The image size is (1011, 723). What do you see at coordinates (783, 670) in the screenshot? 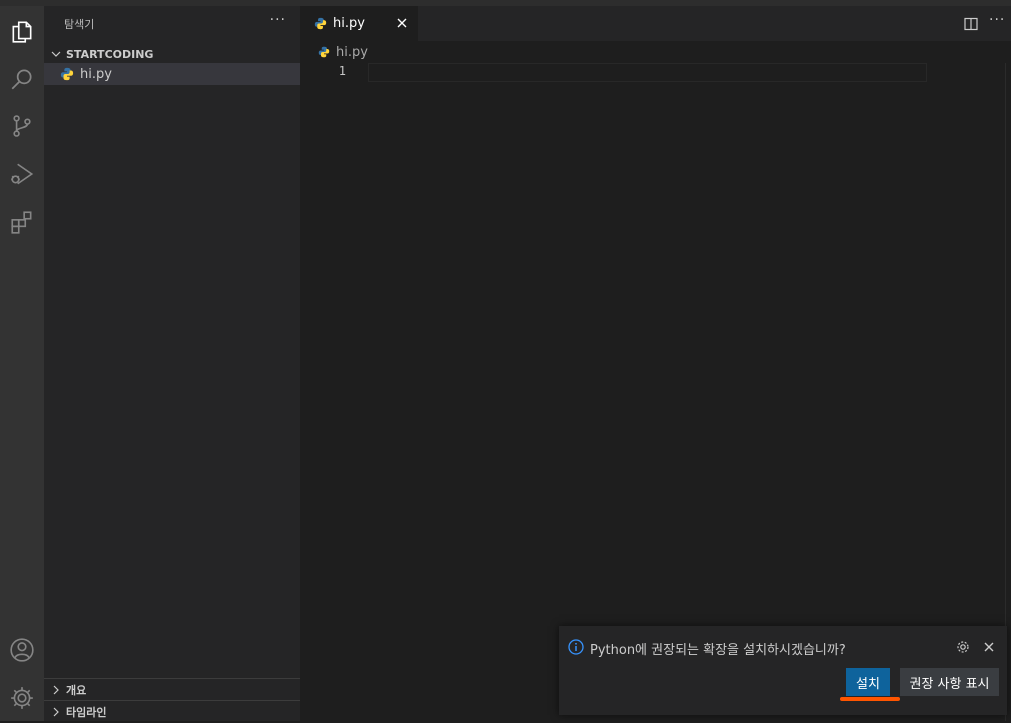
I see `notification-toast: Python에 권장되는 확장을 설치하시겠습니까? 설치 권장 사항 표시` at bounding box center [783, 670].